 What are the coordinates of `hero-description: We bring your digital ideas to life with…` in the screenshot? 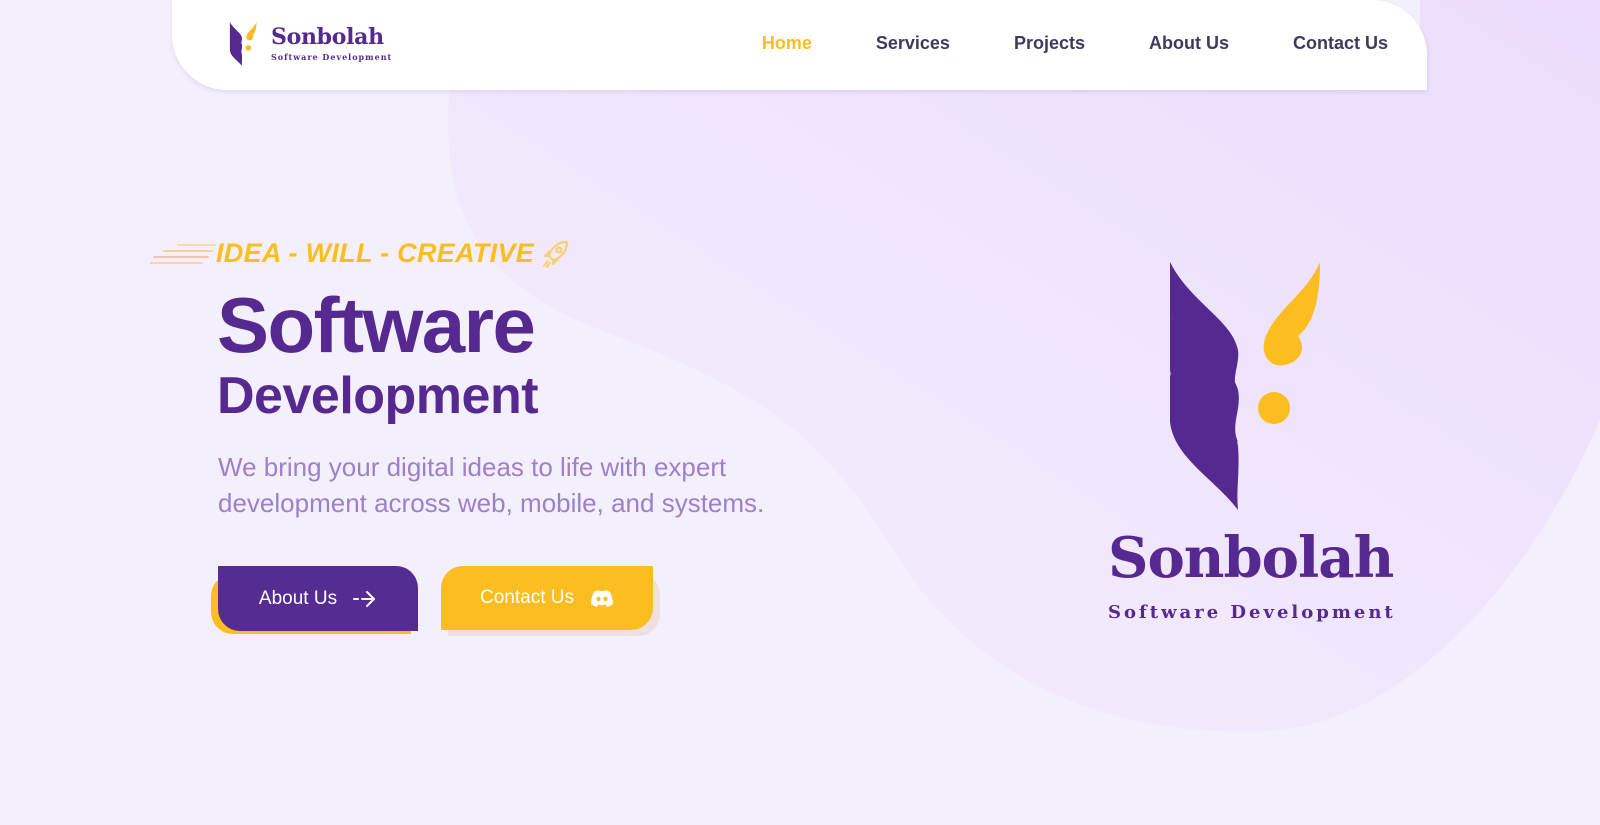 It's located at (491, 485).